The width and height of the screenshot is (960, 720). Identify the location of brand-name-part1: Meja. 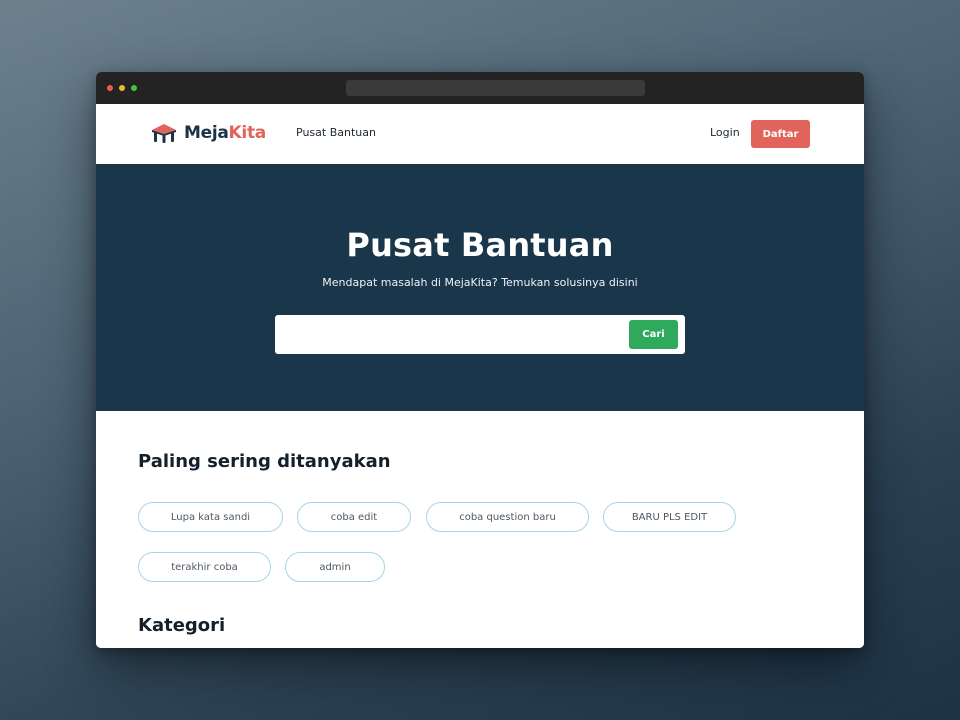
(206, 133).